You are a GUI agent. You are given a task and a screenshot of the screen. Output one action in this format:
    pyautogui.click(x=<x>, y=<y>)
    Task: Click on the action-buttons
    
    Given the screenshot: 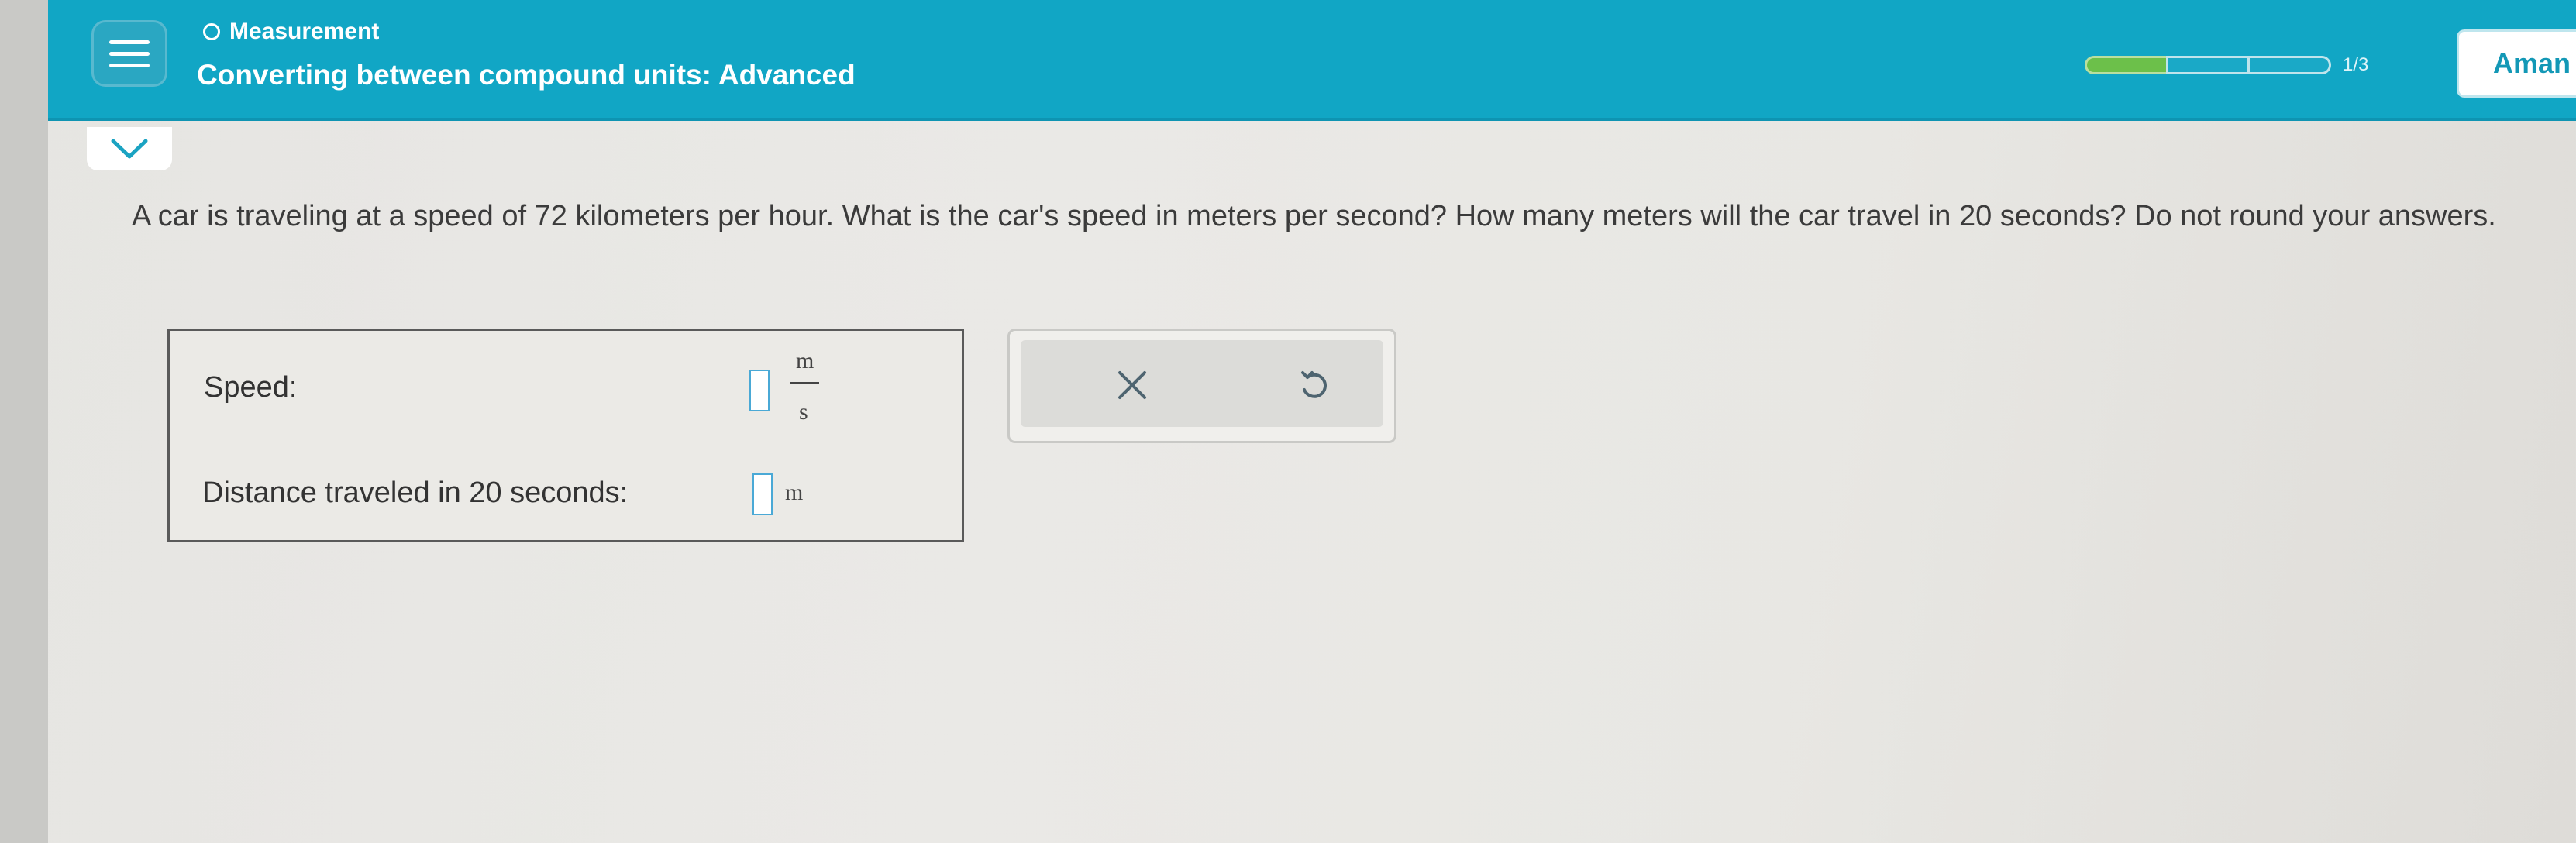 What is the action you would take?
    pyautogui.click(x=1202, y=383)
    